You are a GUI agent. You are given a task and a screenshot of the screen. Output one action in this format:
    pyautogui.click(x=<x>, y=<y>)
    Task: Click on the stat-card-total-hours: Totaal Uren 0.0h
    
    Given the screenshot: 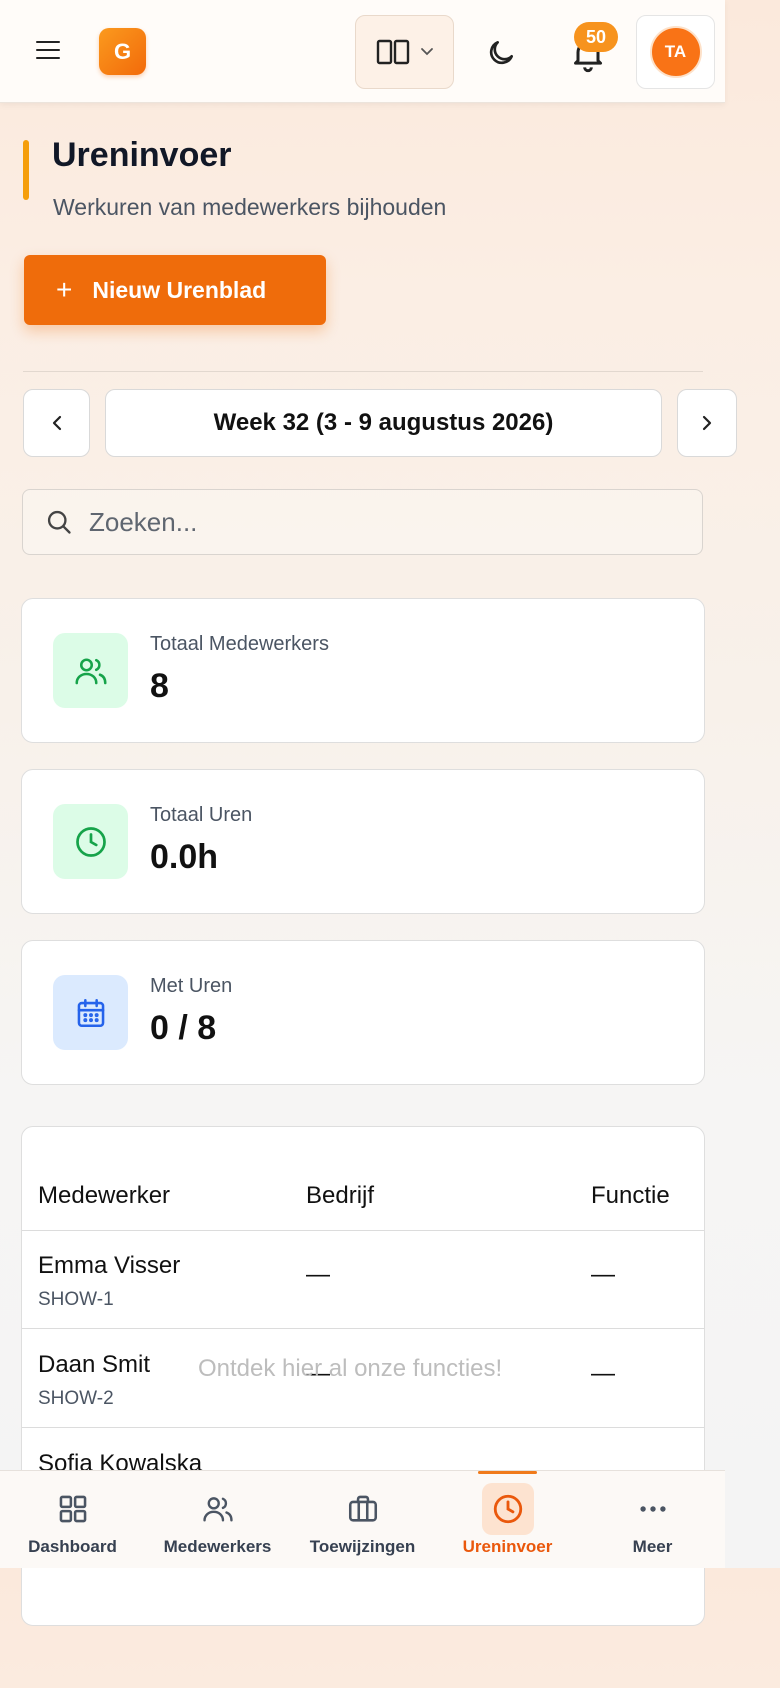 What is the action you would take?
    pyautogui.click(x=363, y=841)
    